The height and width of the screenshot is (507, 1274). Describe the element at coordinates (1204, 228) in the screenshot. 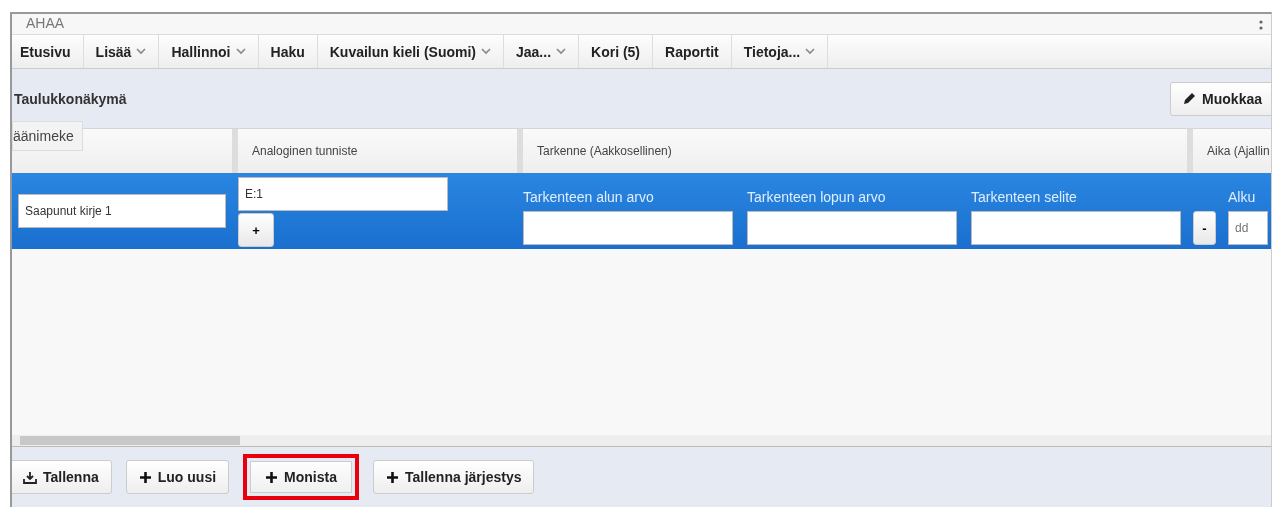

I see `remove-button: -` at that location.